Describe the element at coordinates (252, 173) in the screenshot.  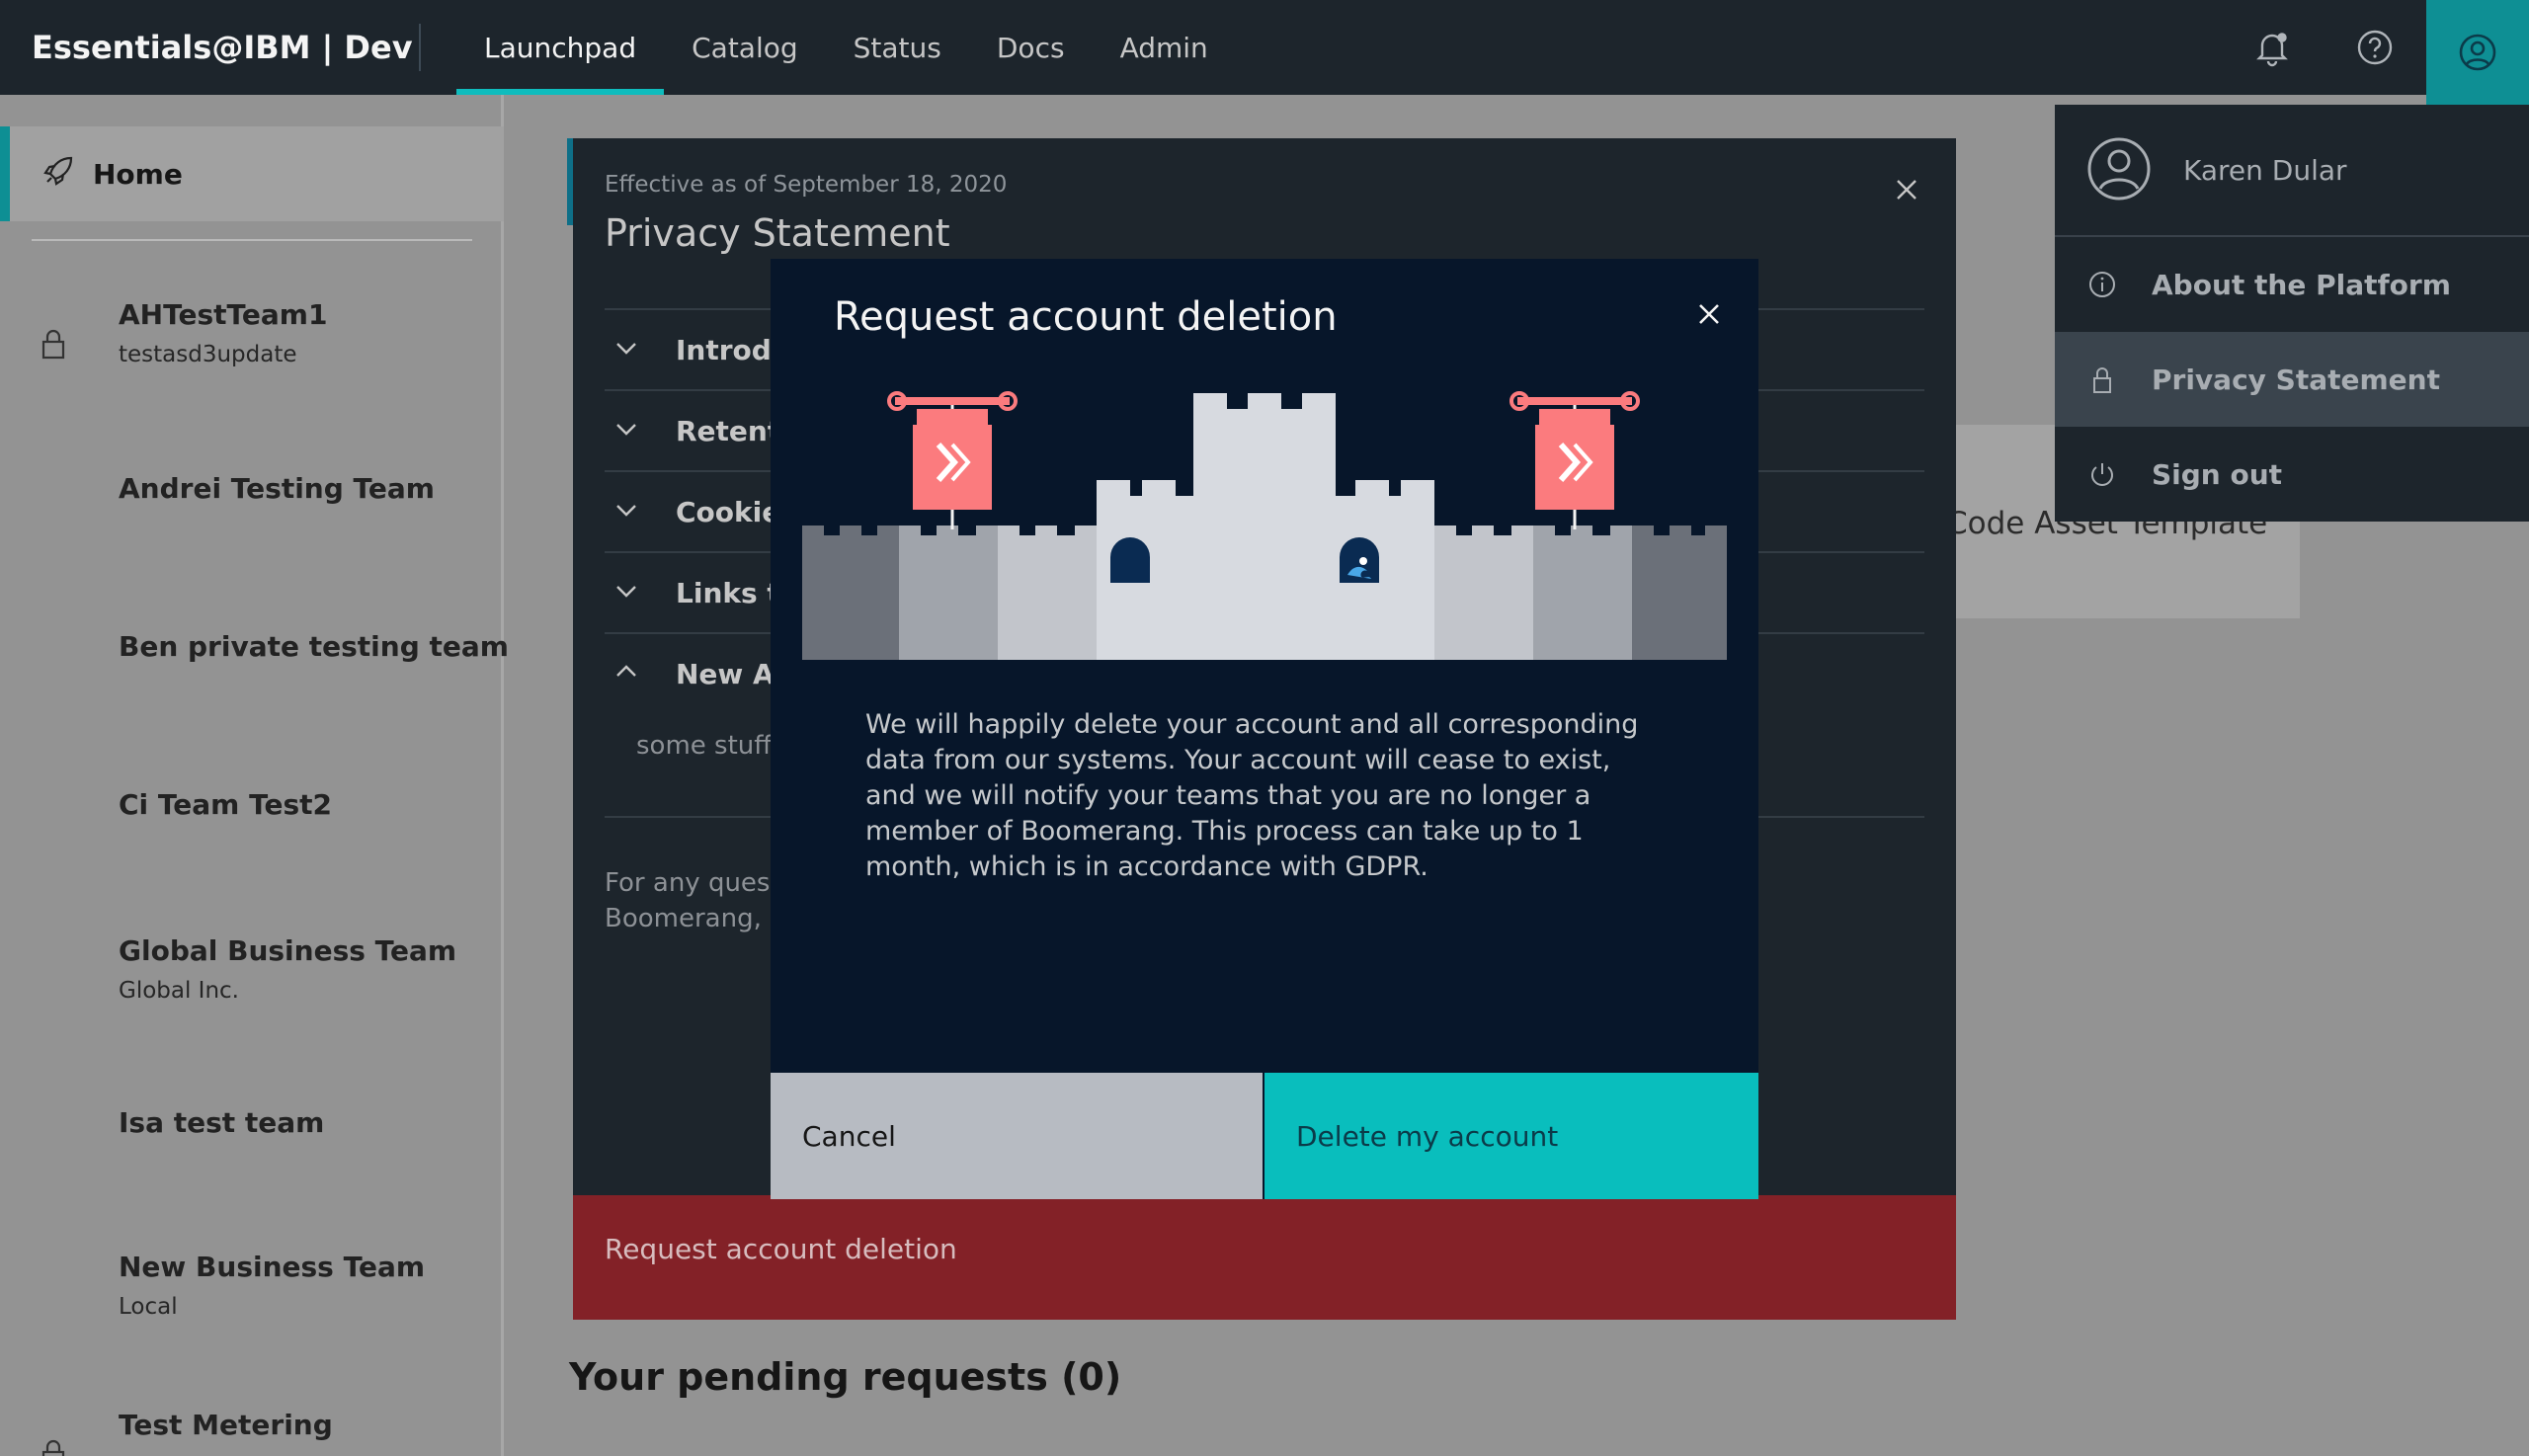
I see `sidebar-item-home: Home` at that location.